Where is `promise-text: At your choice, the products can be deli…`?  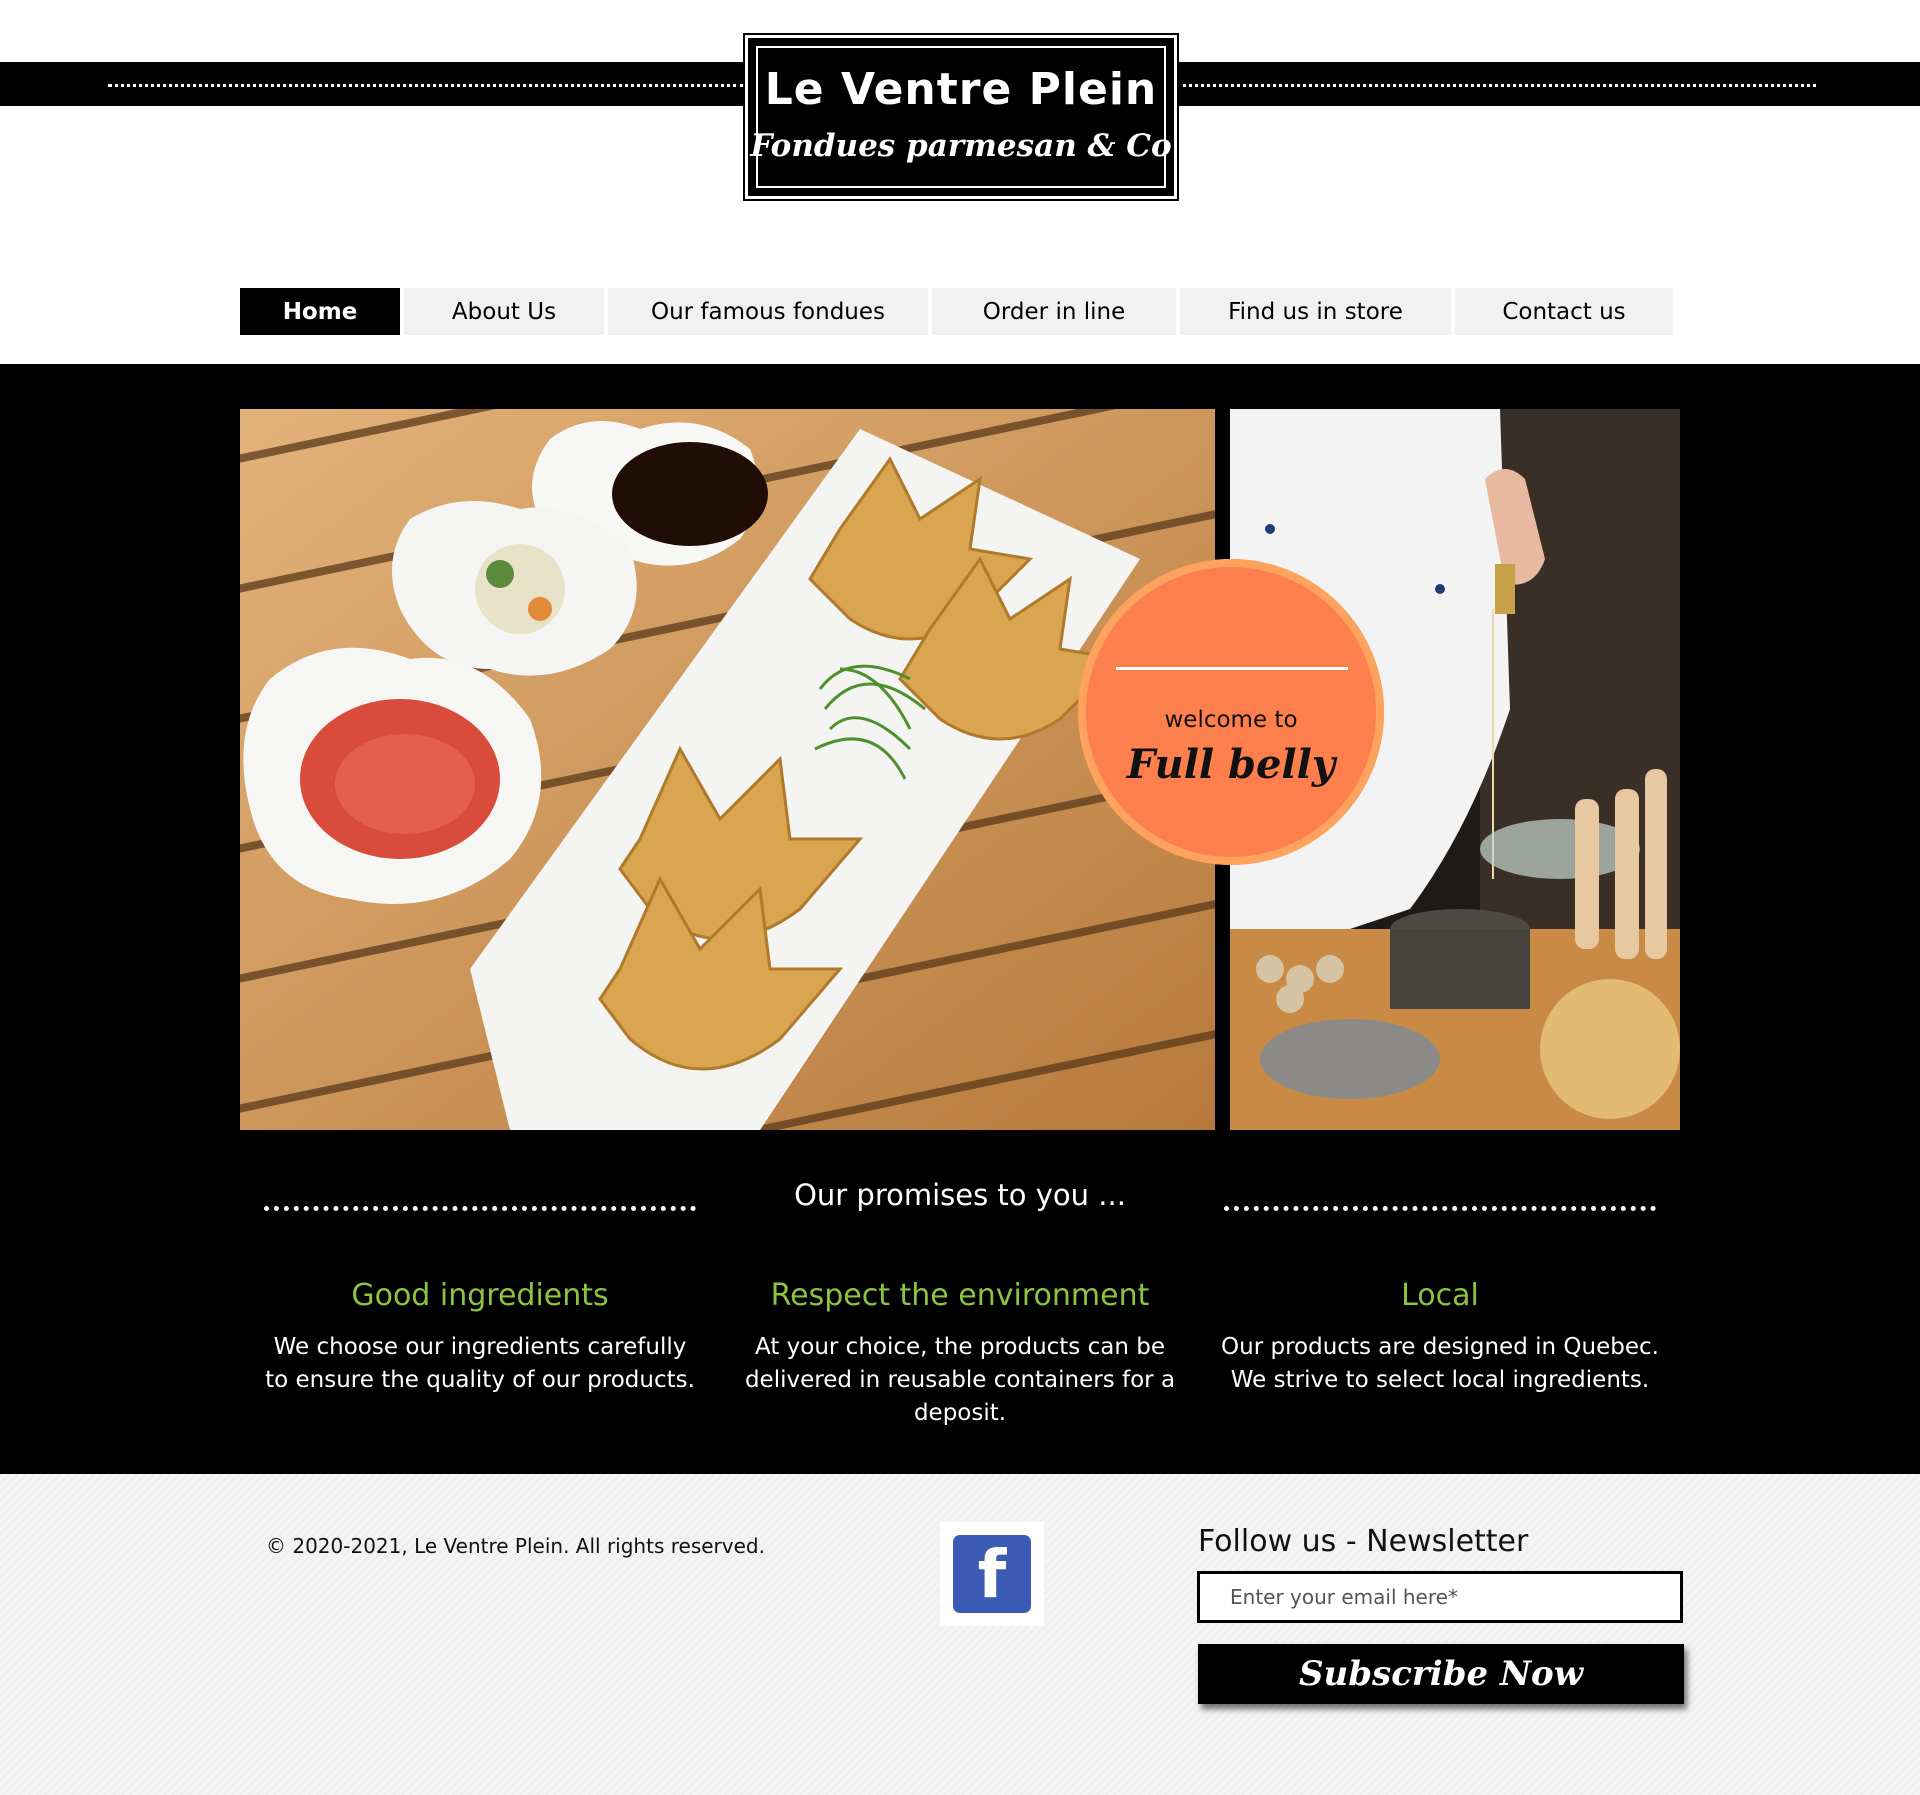
promise-text: At your choice, the products can be deli… is located at coordinates (960, 1380).